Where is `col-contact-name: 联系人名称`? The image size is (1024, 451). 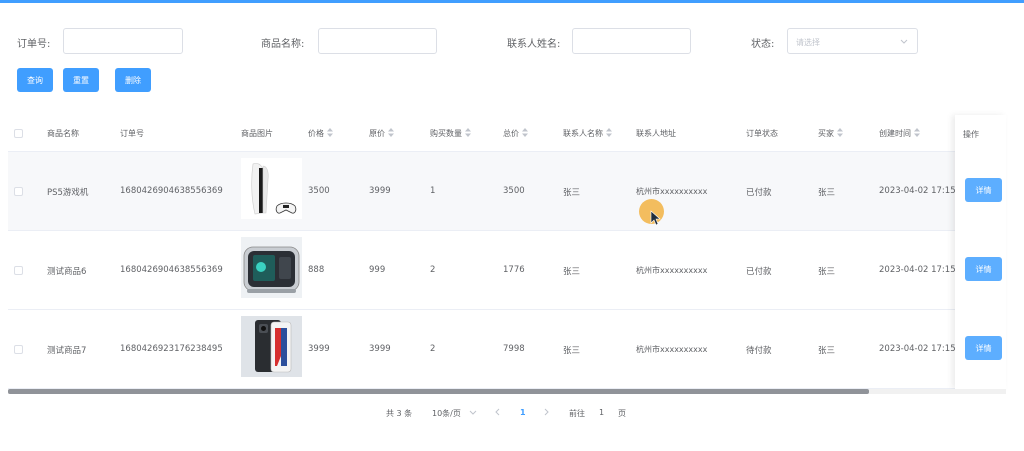 col-contact-name: 联系人名称 is located at coordinates (587, 133).